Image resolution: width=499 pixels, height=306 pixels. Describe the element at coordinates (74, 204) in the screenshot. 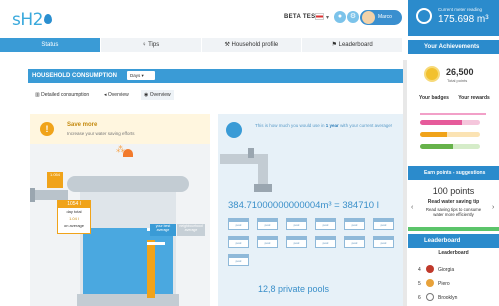

I see `tank-reading: 1054 l` at that location.